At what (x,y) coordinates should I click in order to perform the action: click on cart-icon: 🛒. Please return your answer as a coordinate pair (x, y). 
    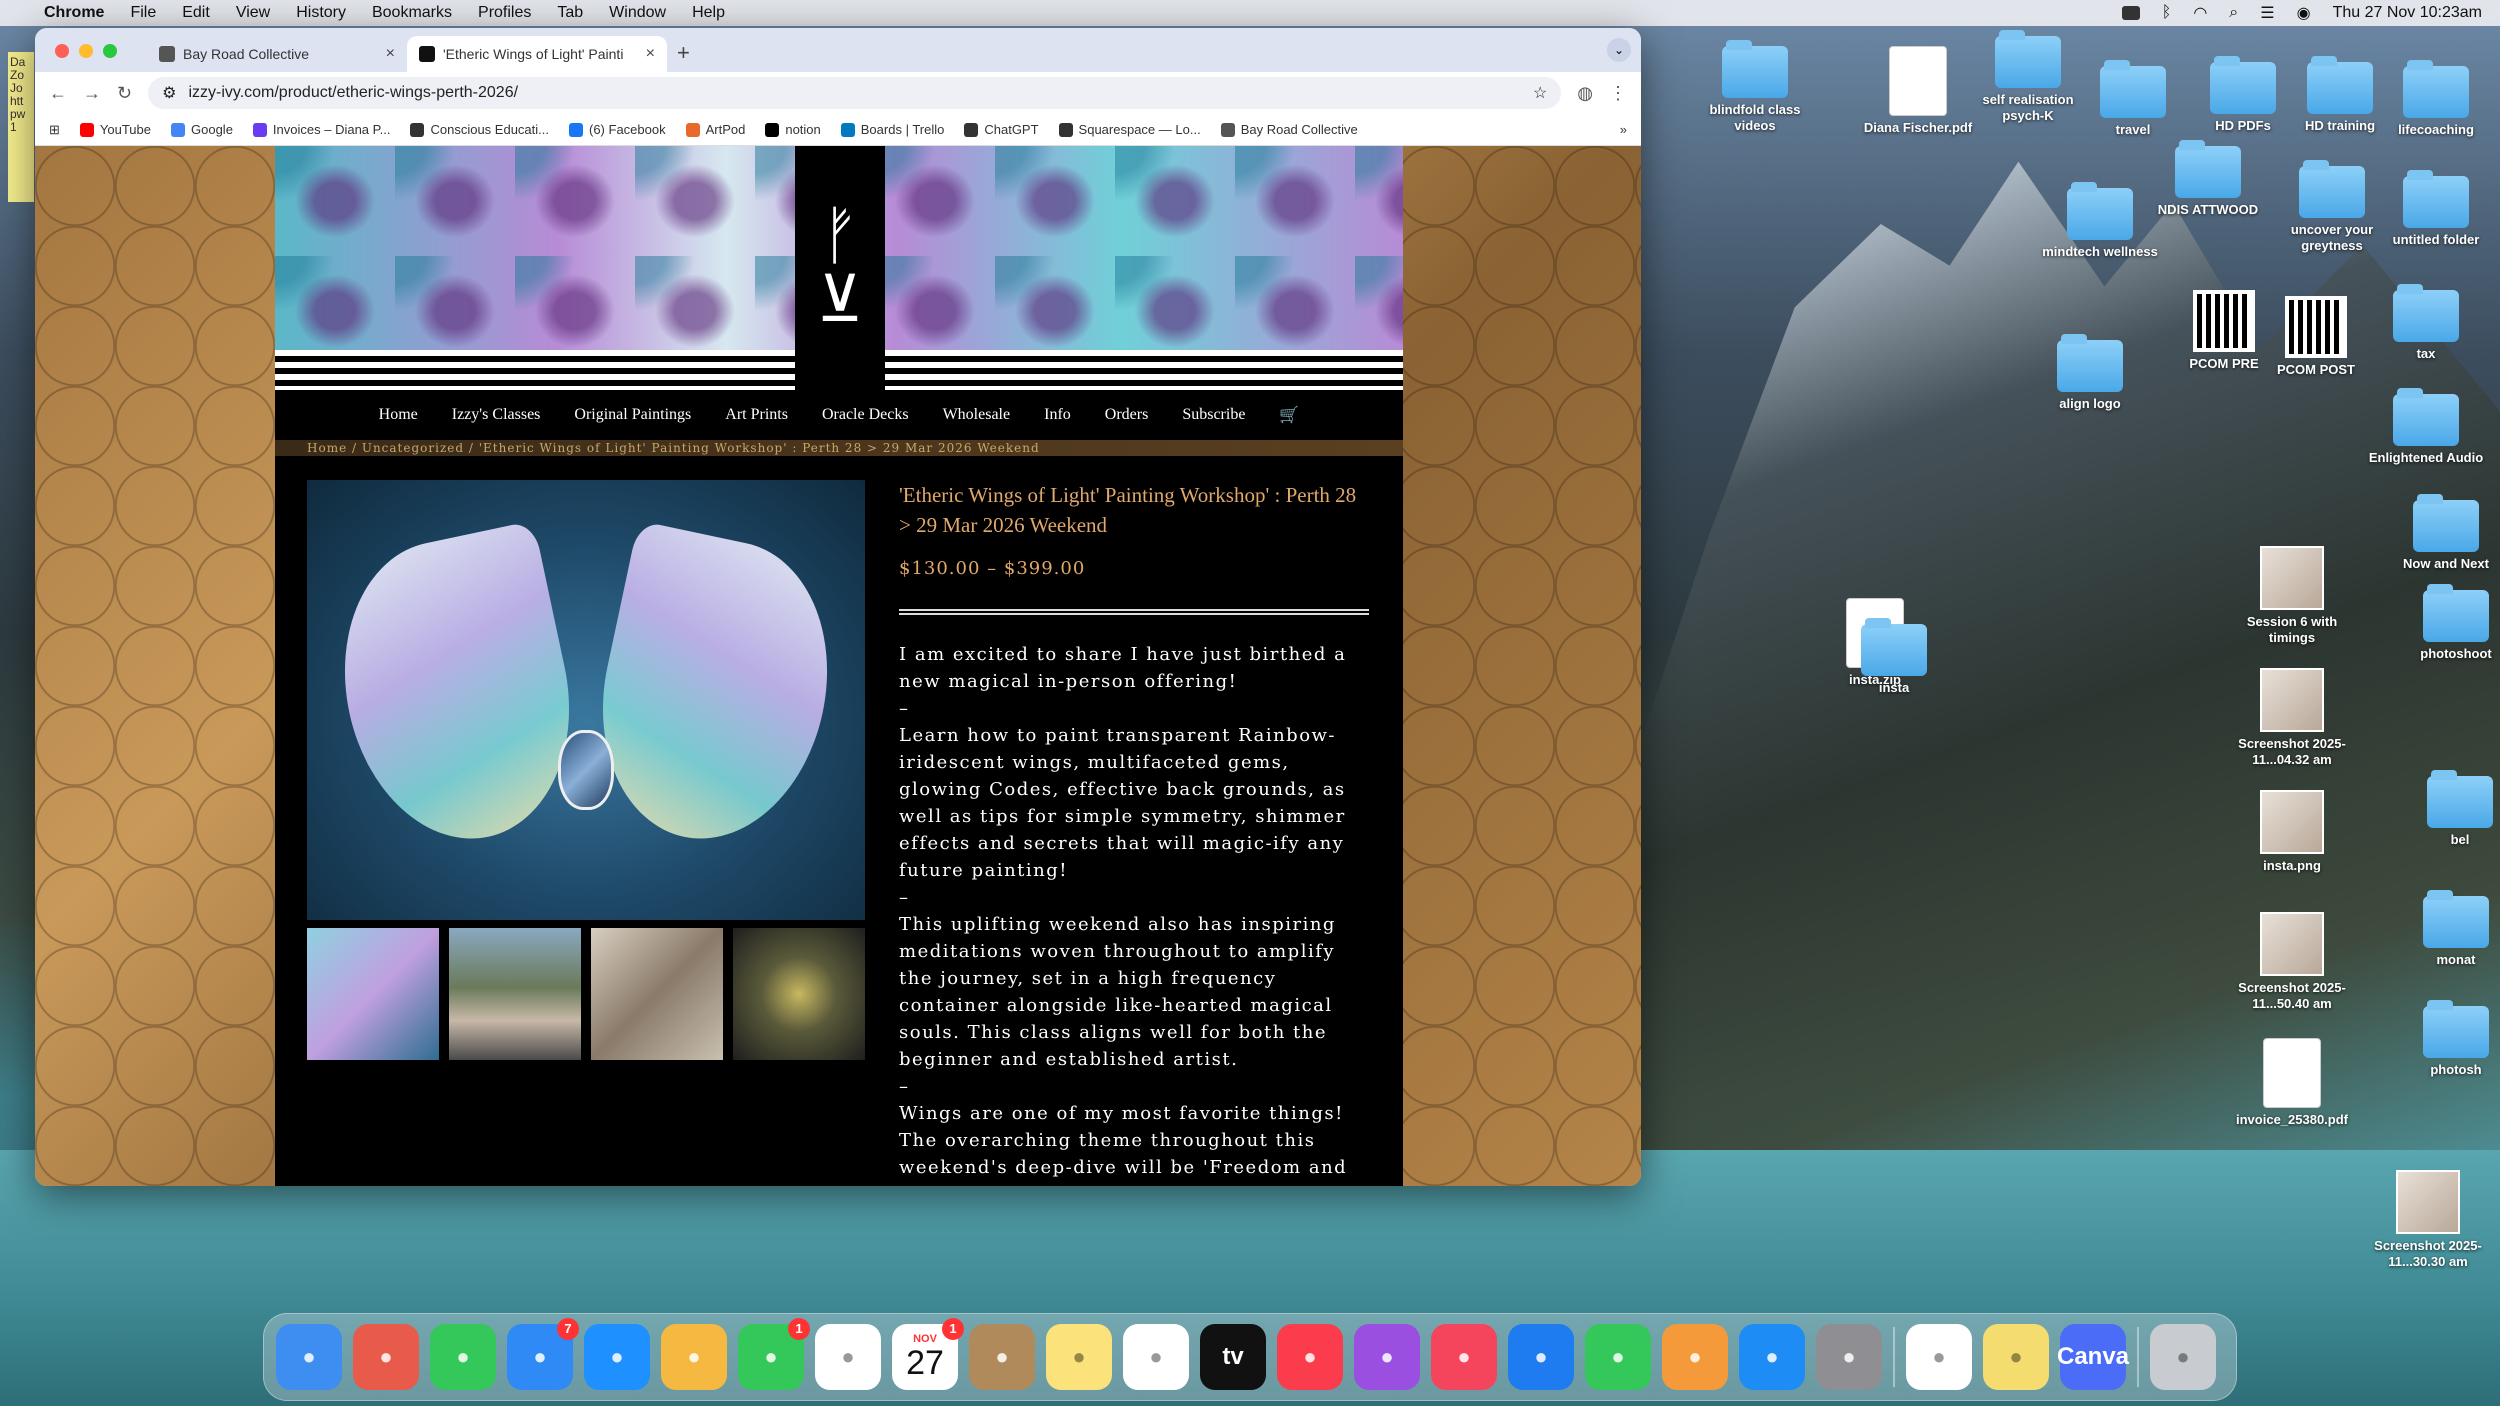
    Looking at the image, I should click on (1289, 415).